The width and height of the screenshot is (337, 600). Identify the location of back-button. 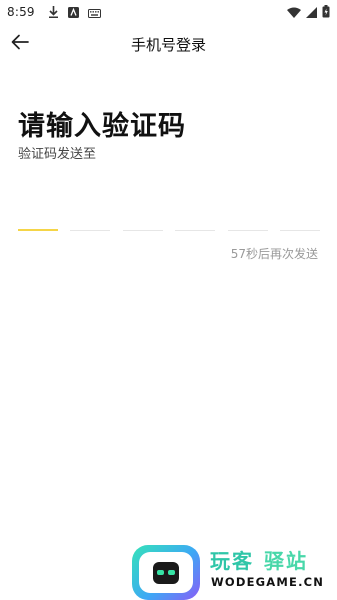
(20, 44).